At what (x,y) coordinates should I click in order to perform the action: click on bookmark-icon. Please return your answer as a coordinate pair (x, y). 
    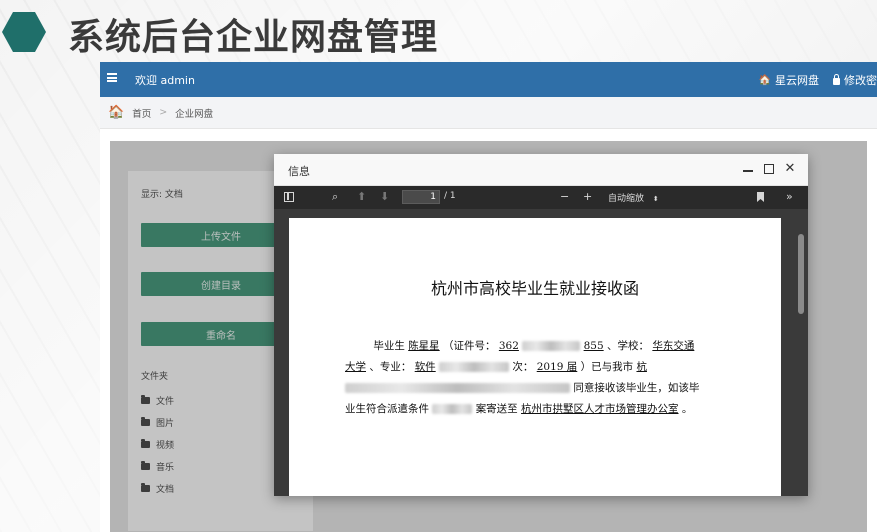
    Looking at the image, I should click on (760, 197).